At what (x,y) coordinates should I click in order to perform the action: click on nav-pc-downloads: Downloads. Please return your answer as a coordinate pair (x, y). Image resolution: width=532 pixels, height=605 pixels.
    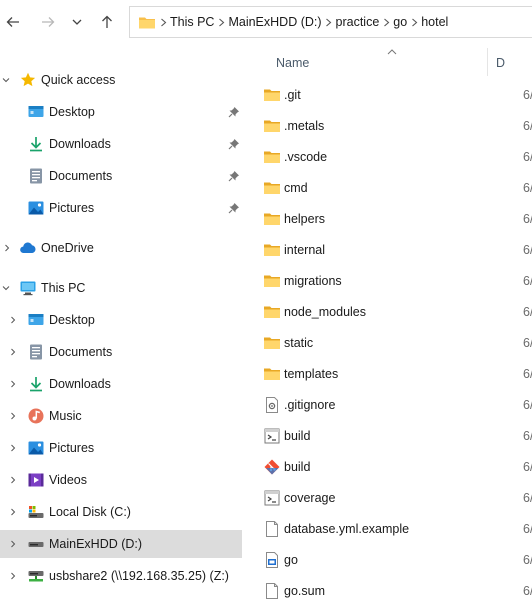
    Looking at the image, I should click on (121, 384).